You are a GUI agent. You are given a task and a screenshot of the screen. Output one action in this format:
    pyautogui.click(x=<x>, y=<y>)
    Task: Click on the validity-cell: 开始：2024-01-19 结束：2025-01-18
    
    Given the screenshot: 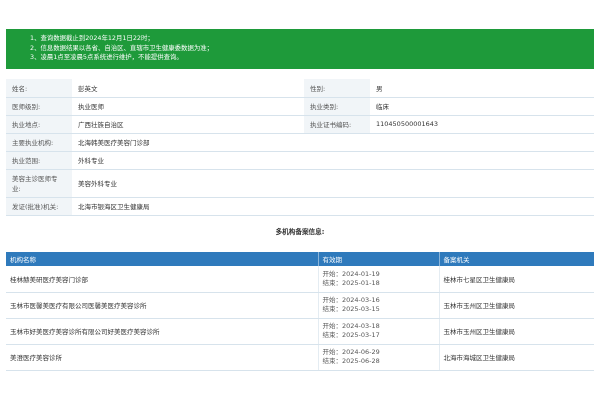 What is the action you would take?
    pyautogui.click(x=379, y=279)
    